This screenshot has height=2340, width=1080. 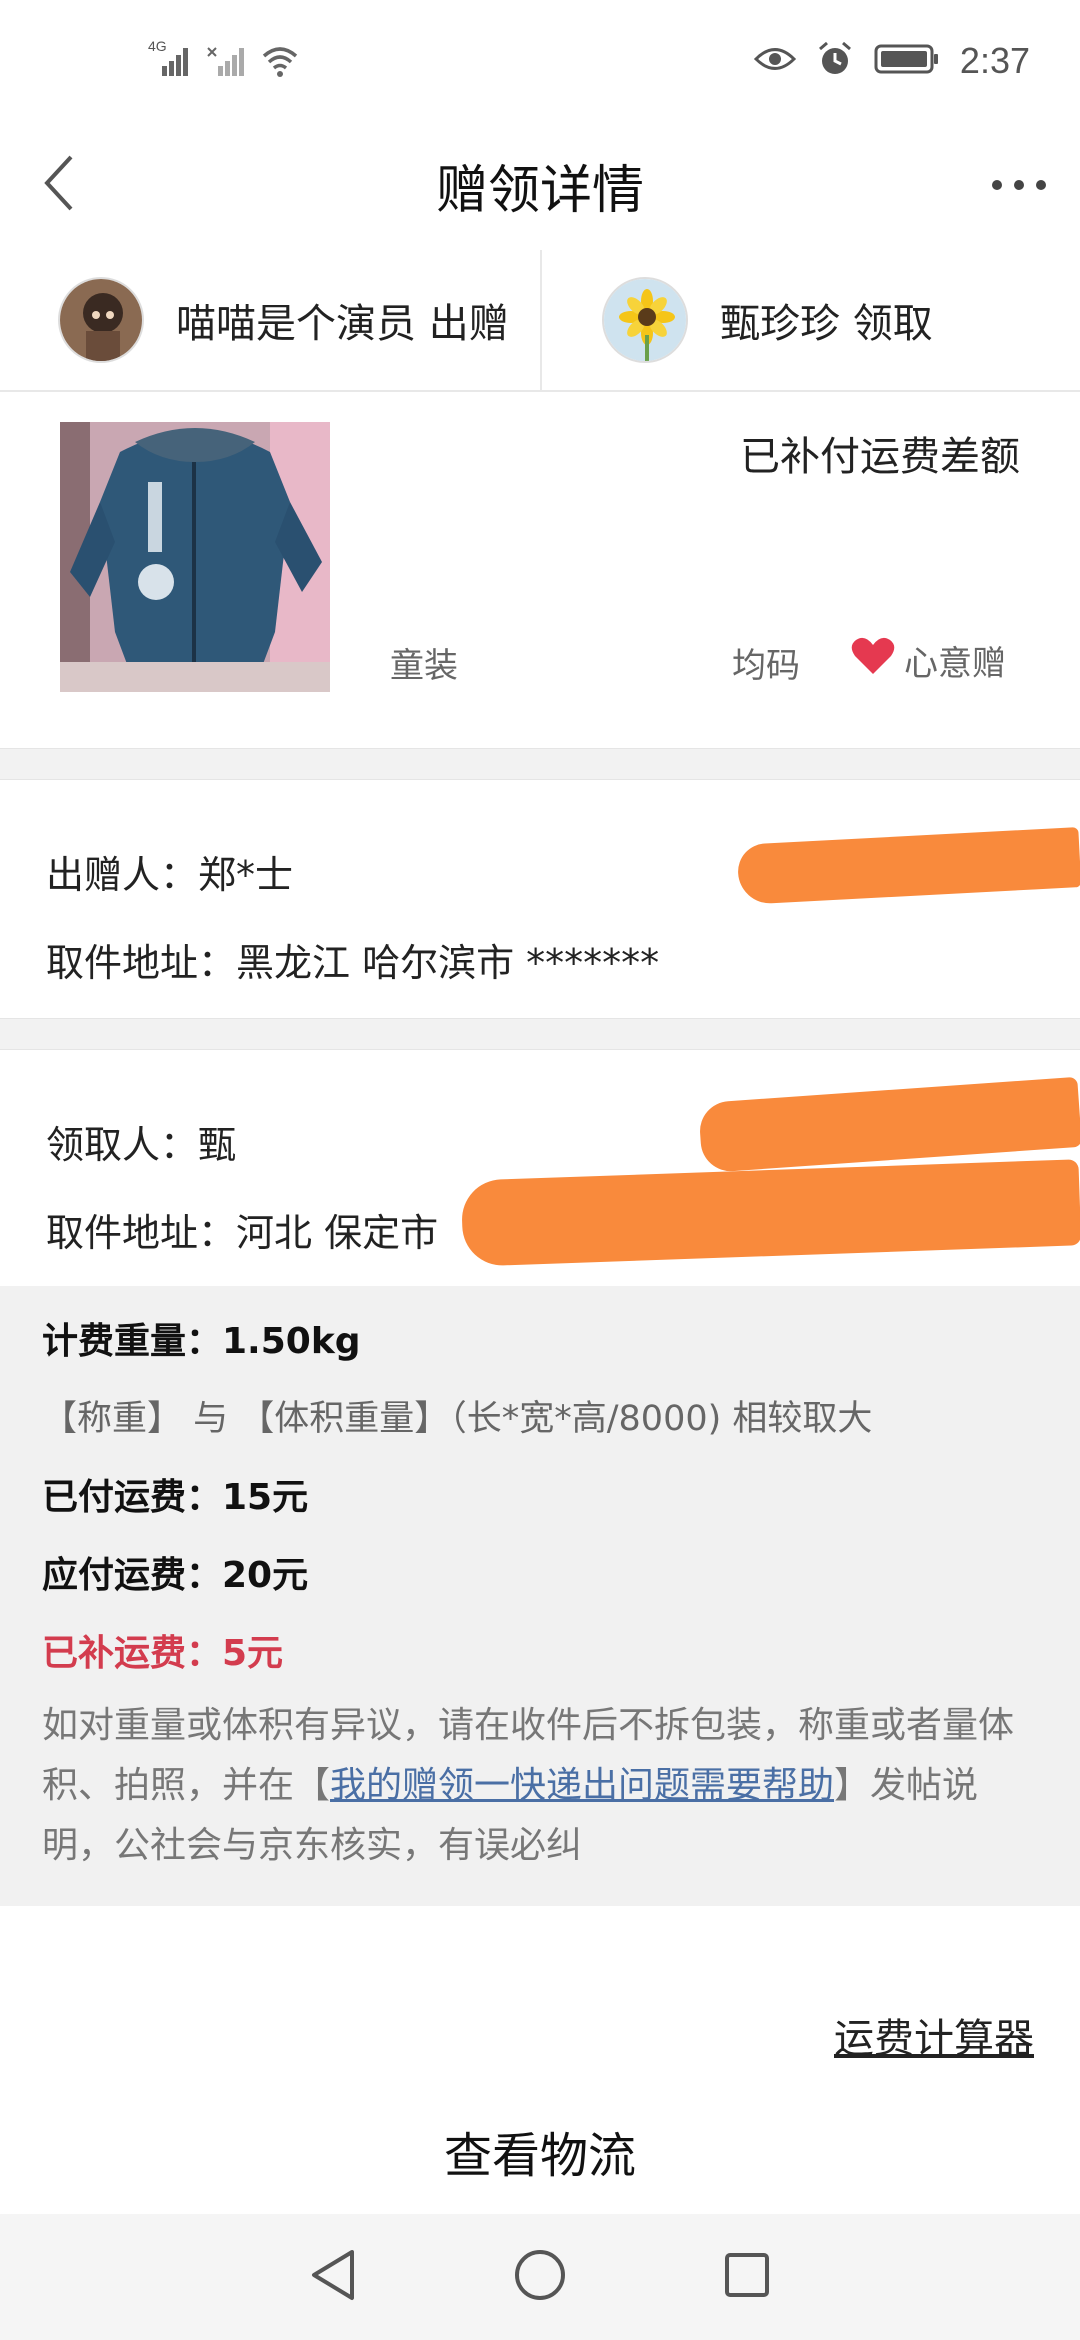 I want to click on giver-address: 取件地址：黑龙江 哈尔滨市 *******, so click(x=353, y=963).